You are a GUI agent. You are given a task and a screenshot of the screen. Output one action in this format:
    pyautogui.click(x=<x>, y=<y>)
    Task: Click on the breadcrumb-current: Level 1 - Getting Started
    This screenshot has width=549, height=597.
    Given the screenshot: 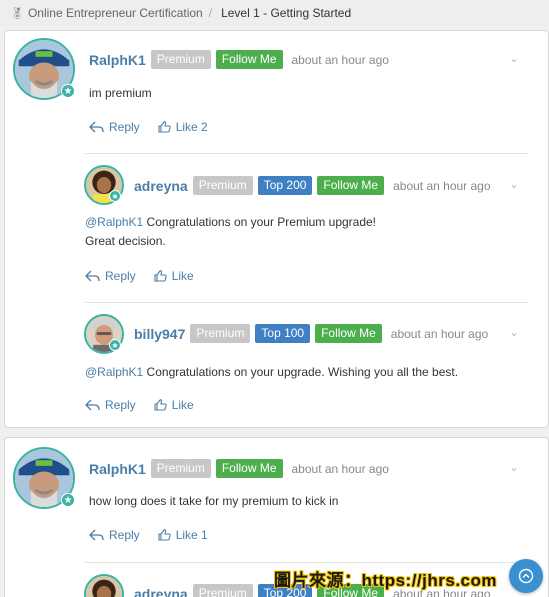 What is the action you would take?
    pyautogui.click(x=286, y=13)
    